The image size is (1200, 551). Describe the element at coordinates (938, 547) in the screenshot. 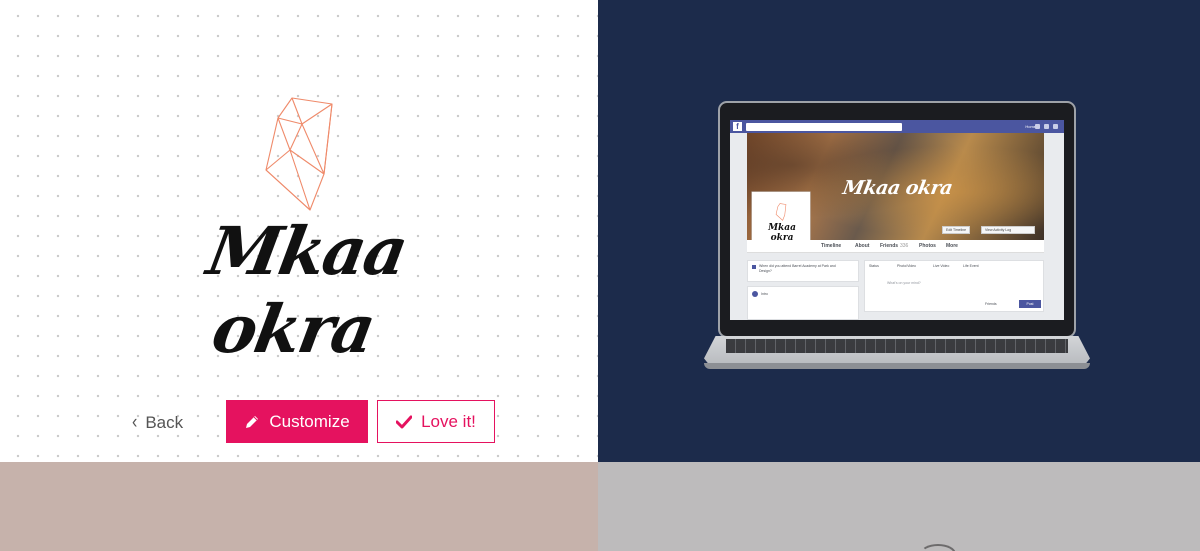

I see `partial-mockup-shape` at that location.